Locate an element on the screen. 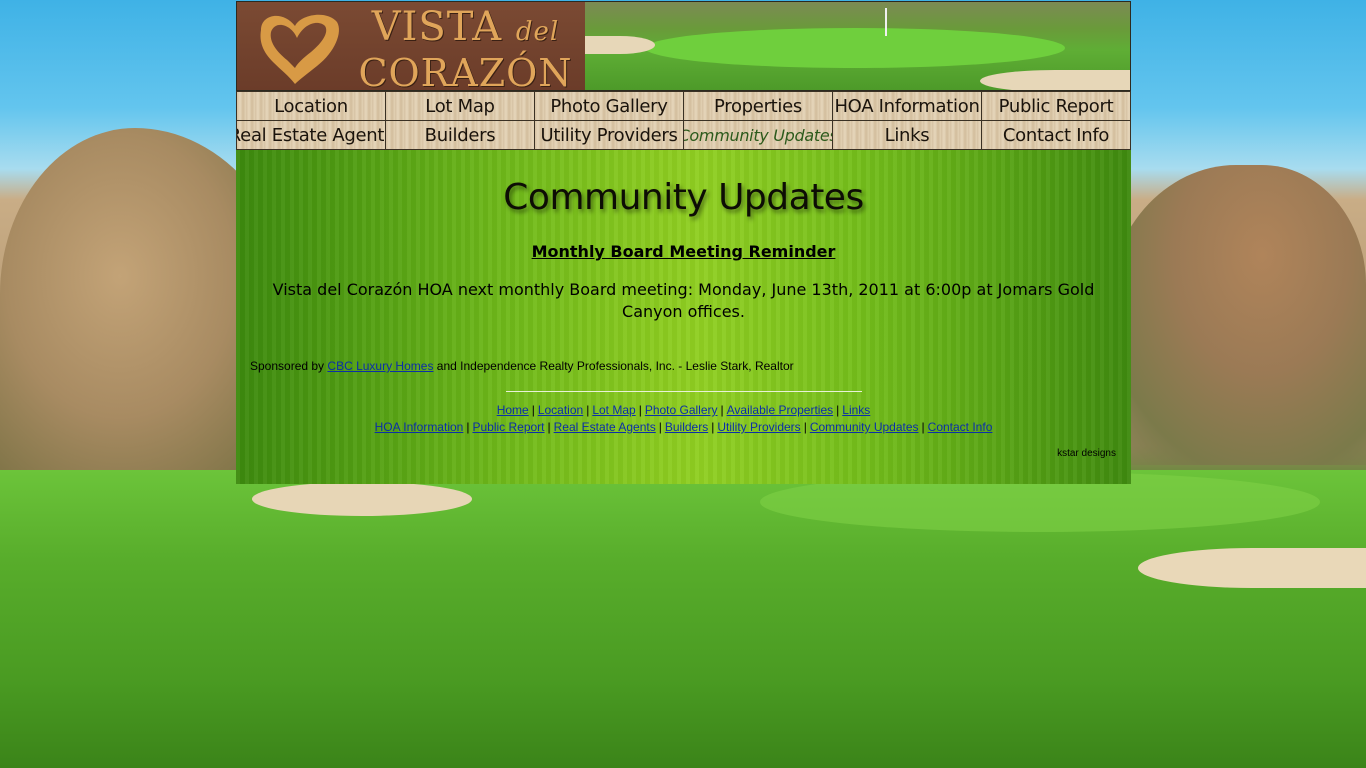 The height and width of the screenshot is (768, 1366). sponsor-prefix: Sponsored by is located at coordinates (287, 366).